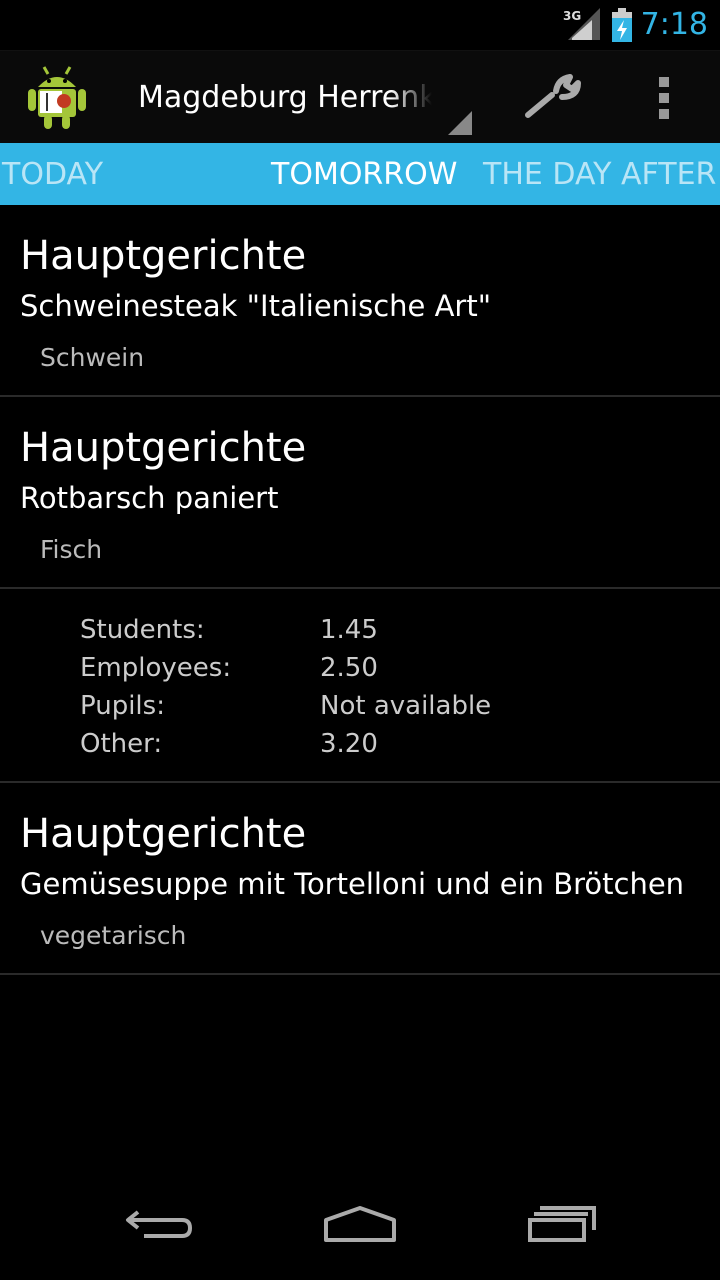  Describe the element at coordinates (149, 498) in the screenshot. I see `meal-name: Rotbarsch paniert` at that location.